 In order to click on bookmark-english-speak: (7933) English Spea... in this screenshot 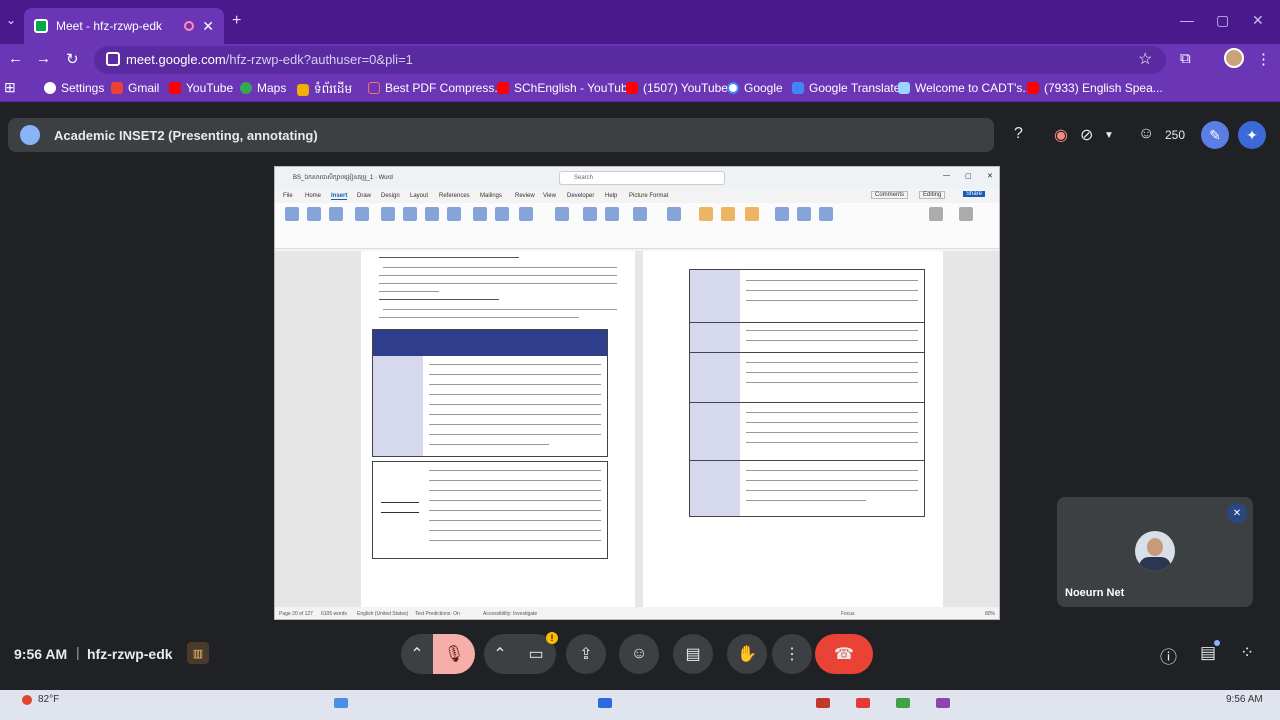, I will do `click(1095, 88)`.